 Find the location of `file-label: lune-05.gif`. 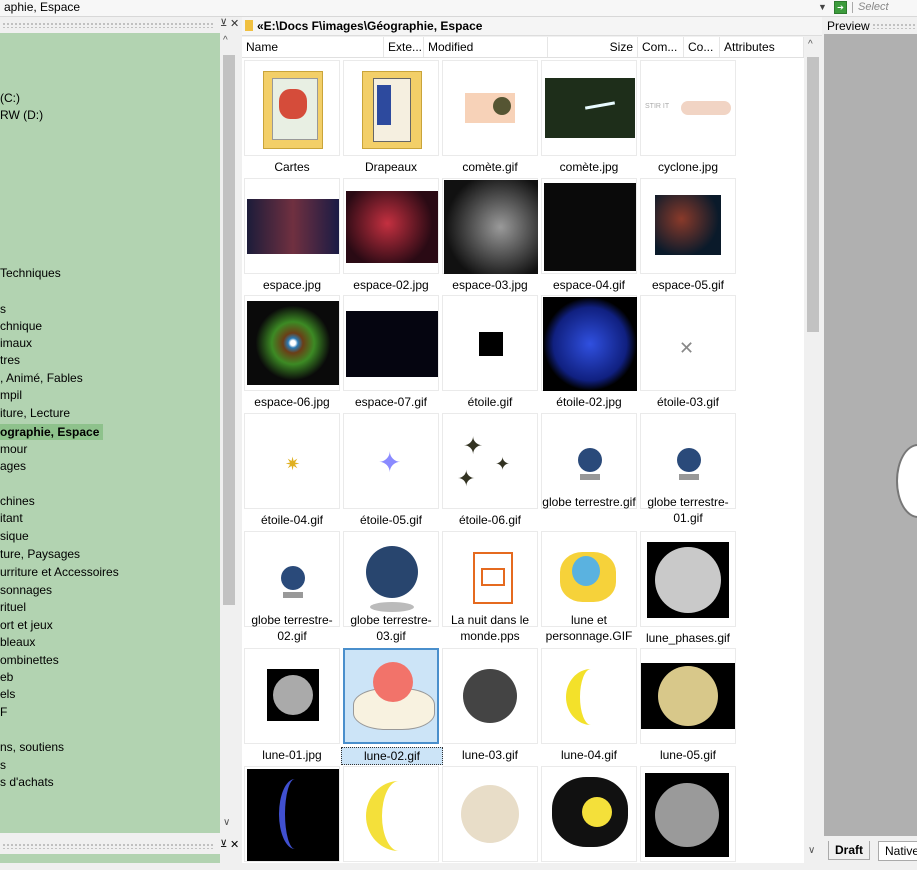

file-label: lune-05.gif is located at coordinates (688, 755).